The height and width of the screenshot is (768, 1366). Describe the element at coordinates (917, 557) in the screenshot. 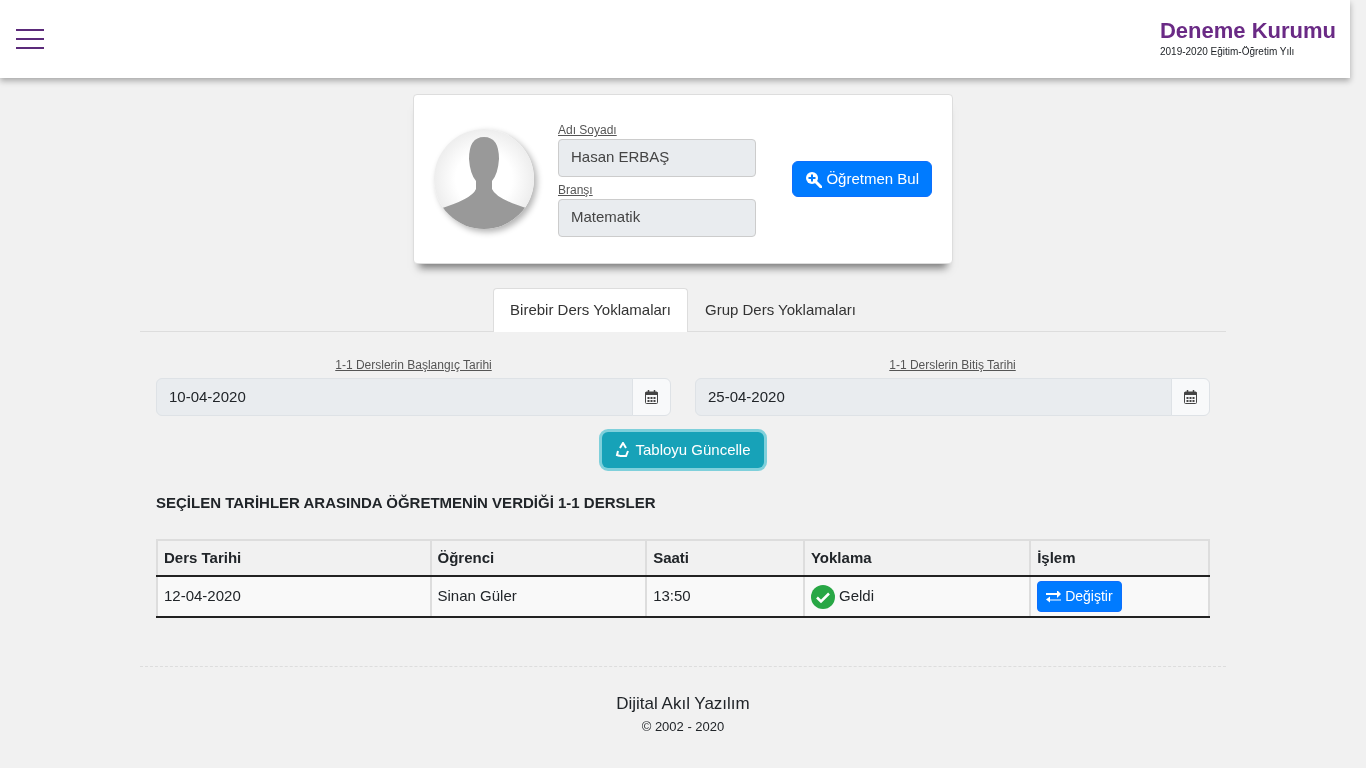

I see `column-header: Yoklama` at that location.